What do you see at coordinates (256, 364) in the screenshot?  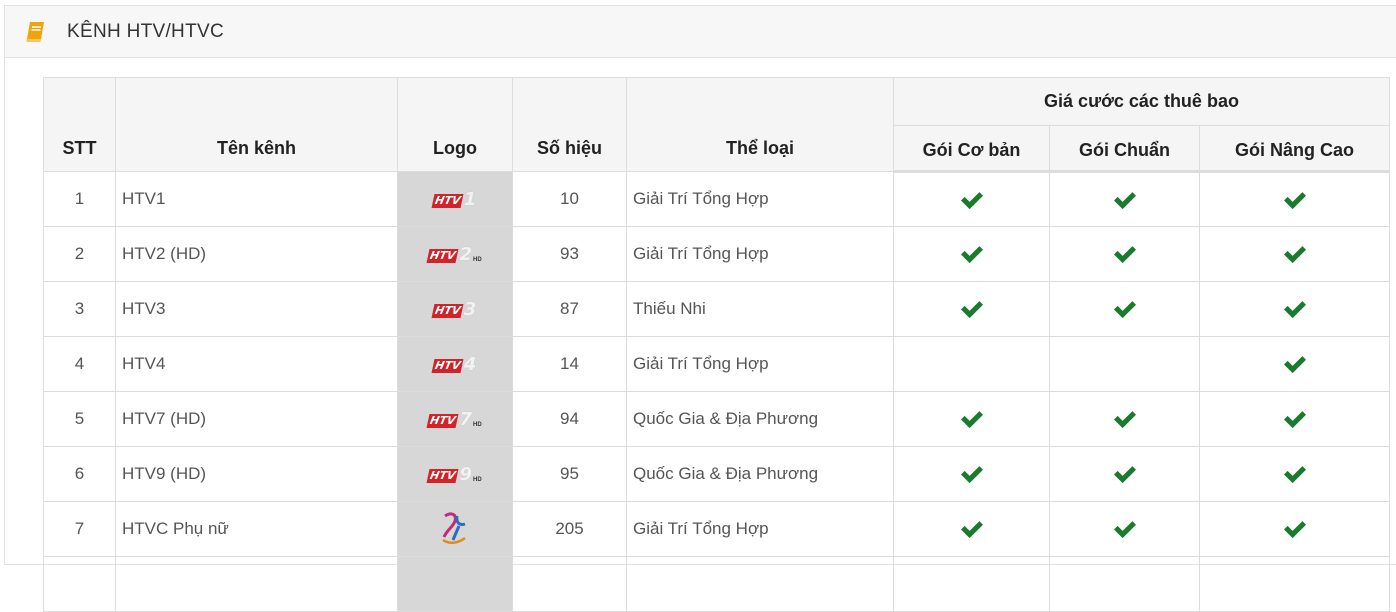 I see `cell-channel-name: HTV4` at bounding box center [256, 364].